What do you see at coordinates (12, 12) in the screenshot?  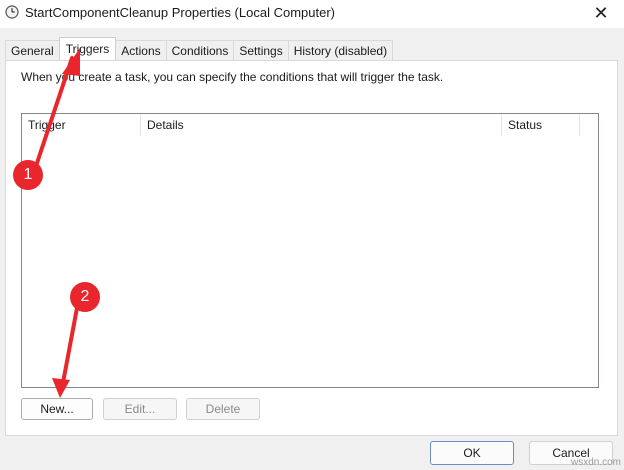 I see `clock-gear-icon` at bounding box center [12, 12].